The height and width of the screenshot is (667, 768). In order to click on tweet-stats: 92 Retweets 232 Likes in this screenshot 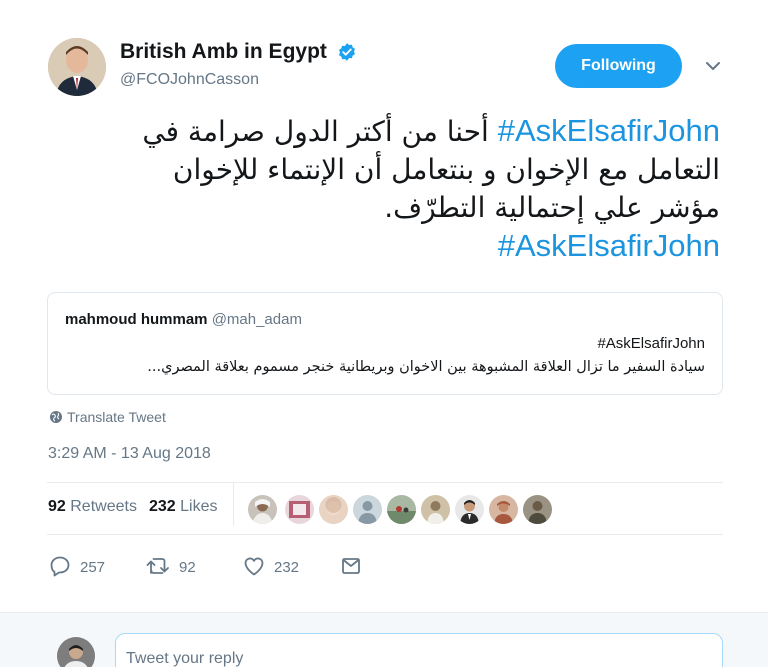, I will do `click(132, 507)`.